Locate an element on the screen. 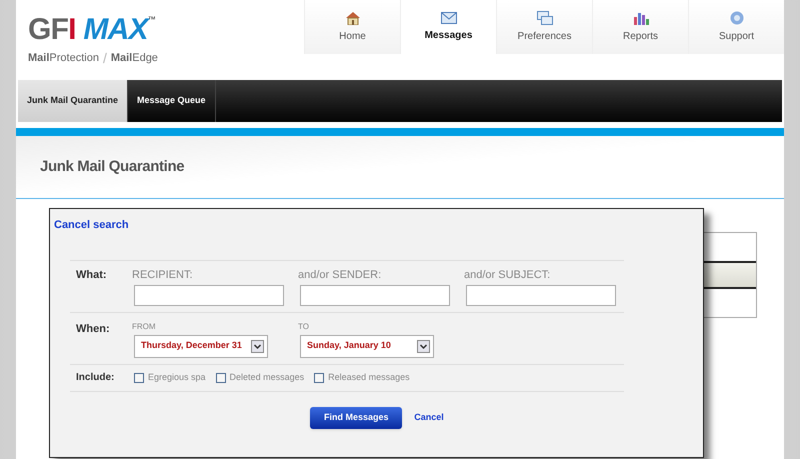 This screenshot has height=459, width=800. cancel-search-link: Cancel search is located at coordinates (91, 225).